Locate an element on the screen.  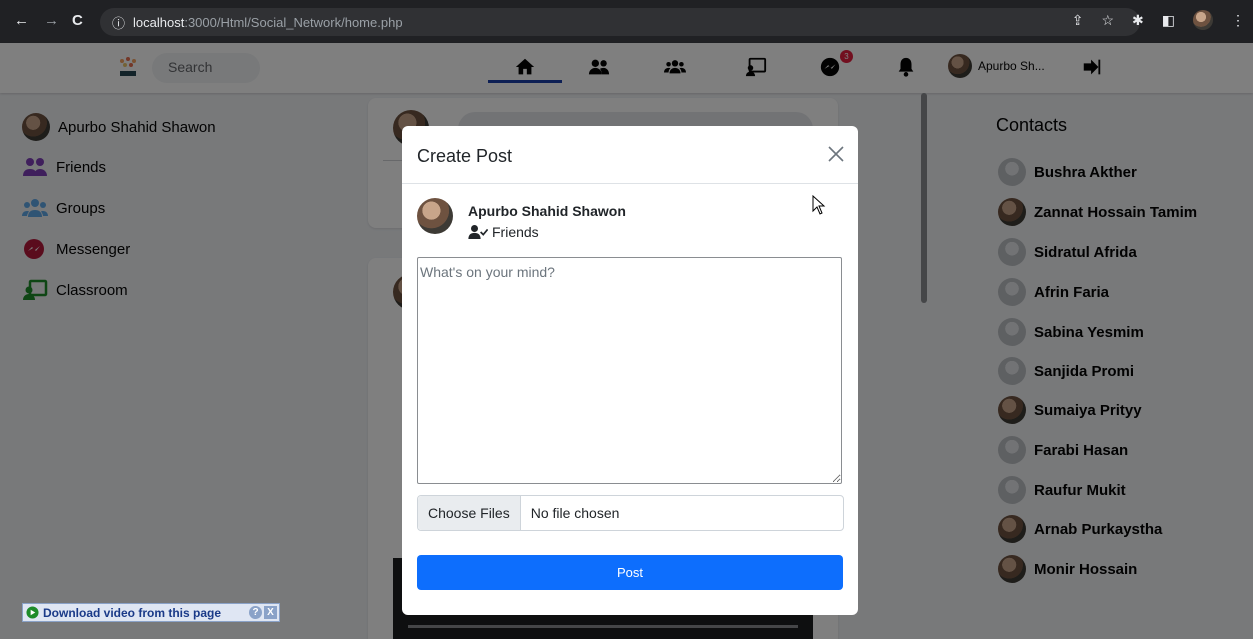
browser-menu-icon: ⋮ is located at coordinates (1238, 20).